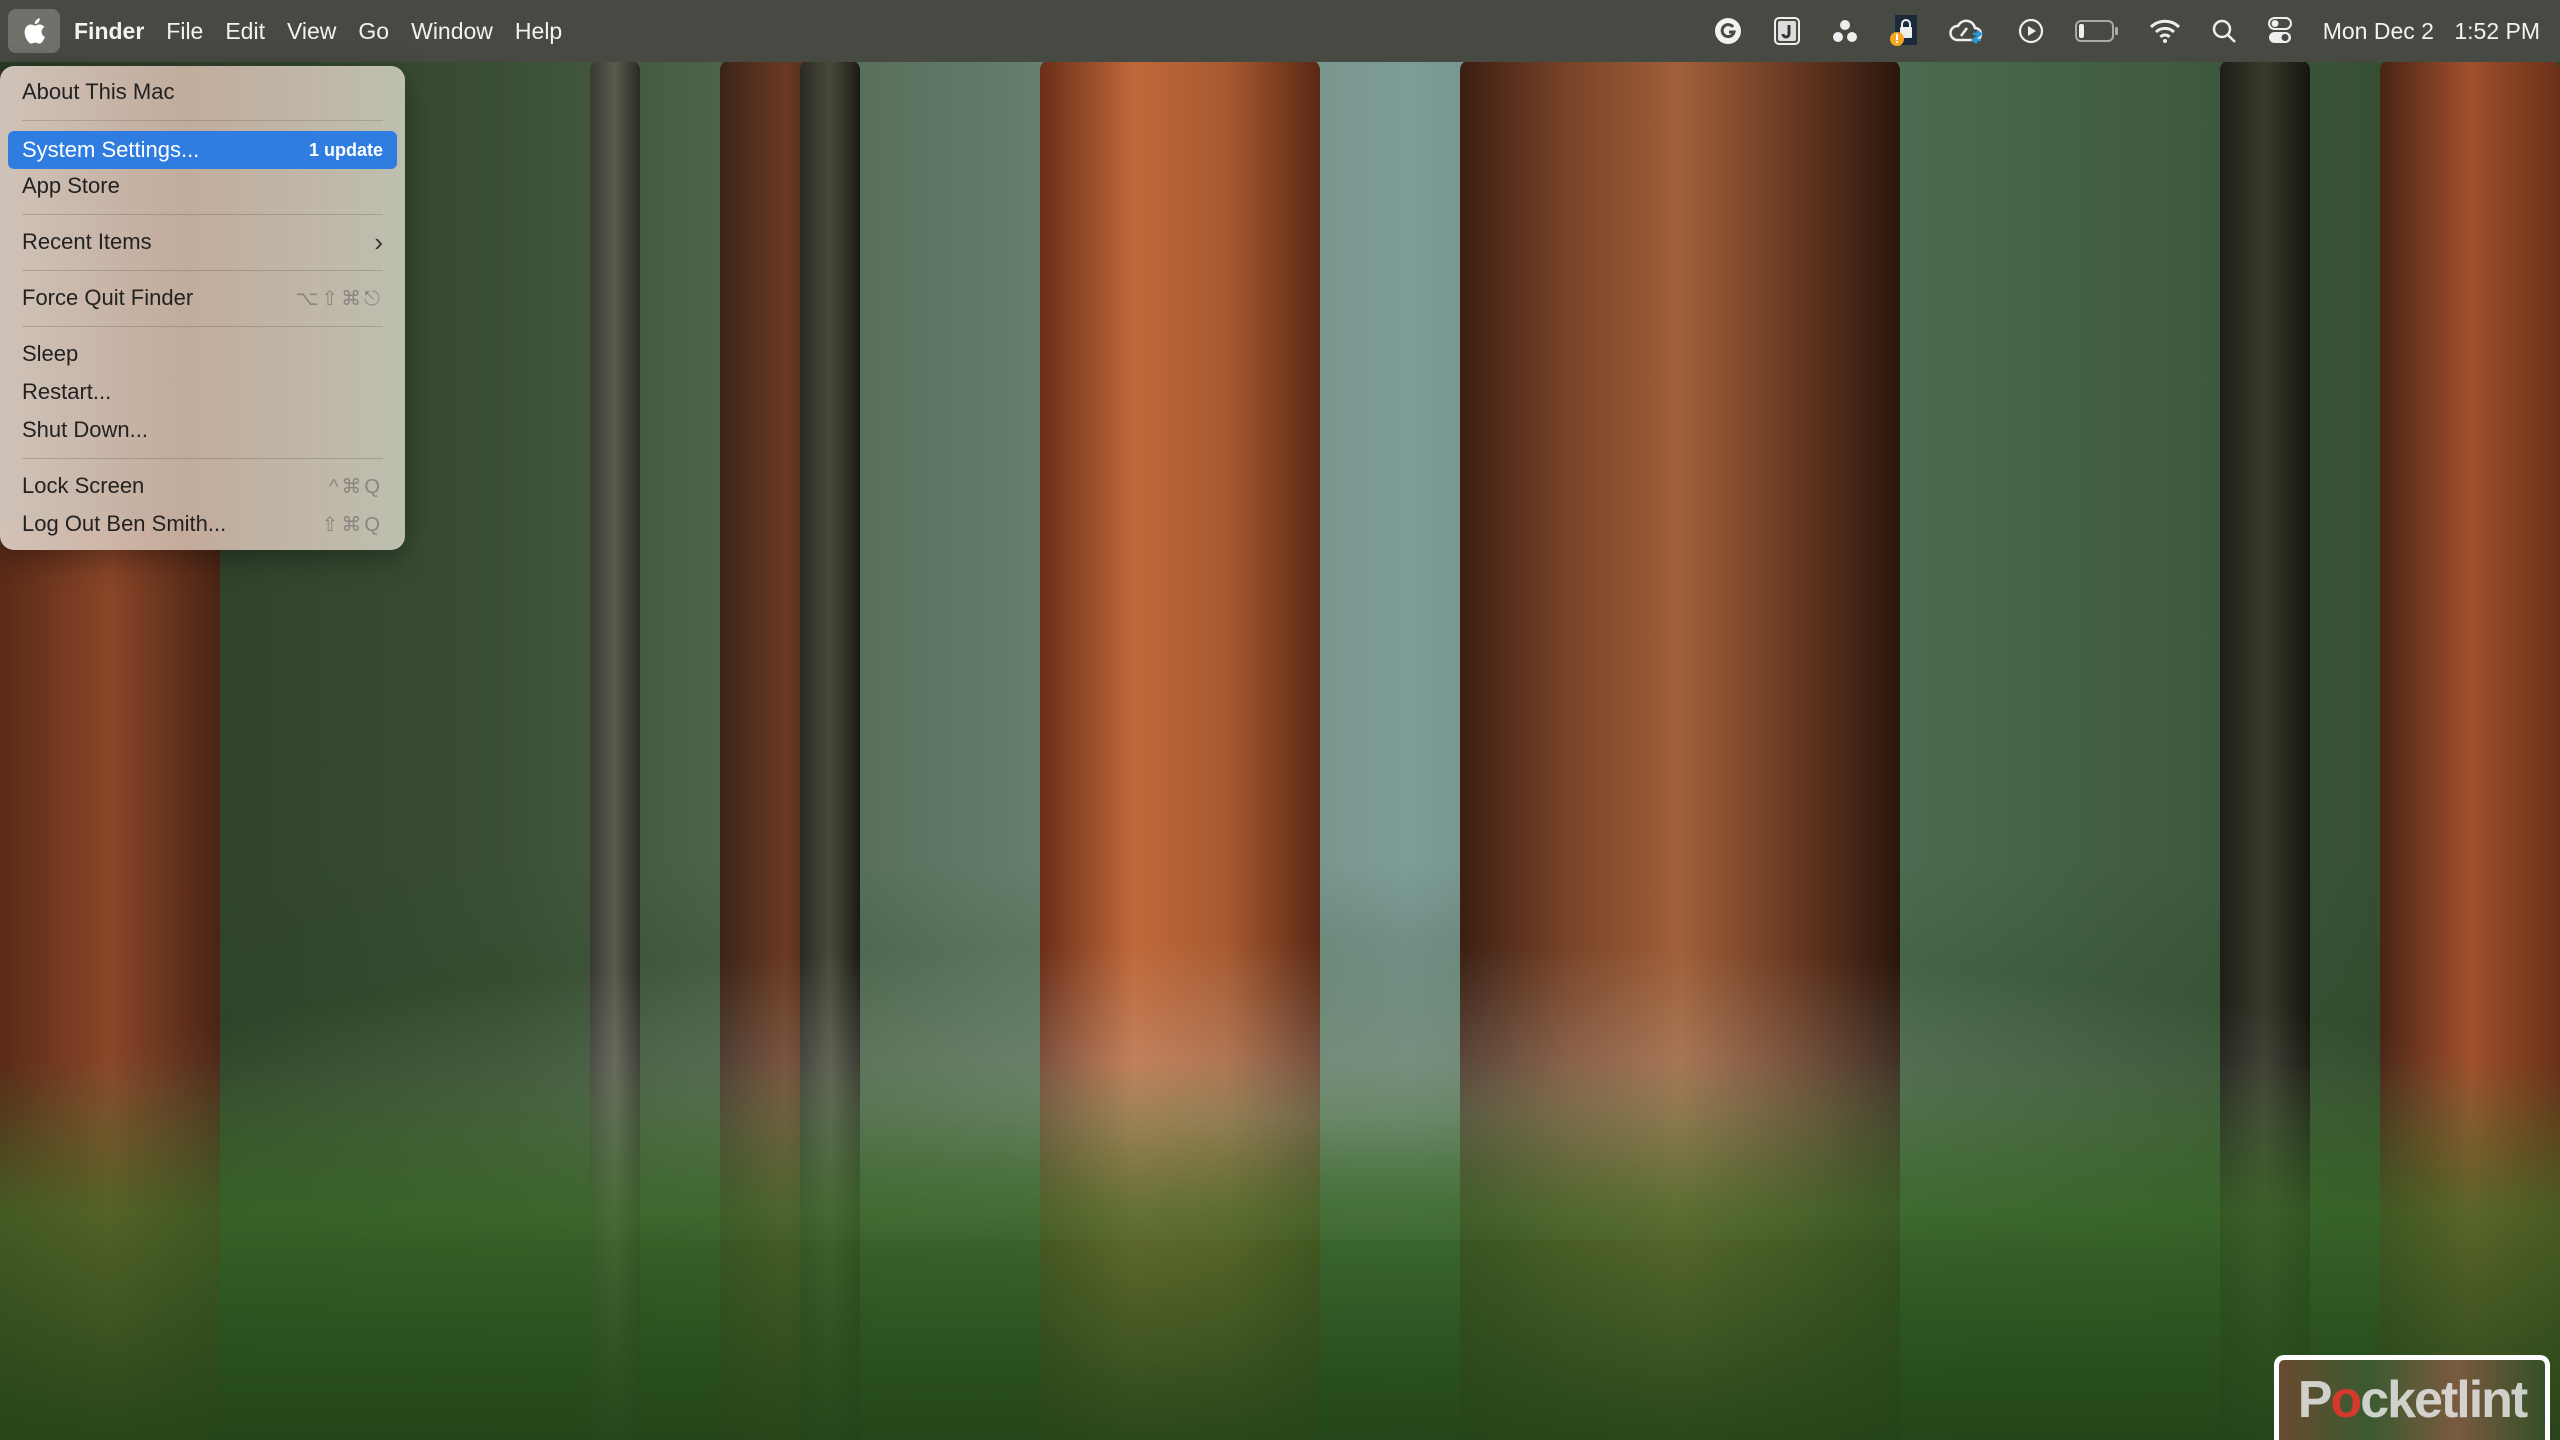 The image size is (2560, 1440). What do you see at coordinates (184, 31) in the screenshot?
I see `menu-file: File` at bounding box center [184, 31].